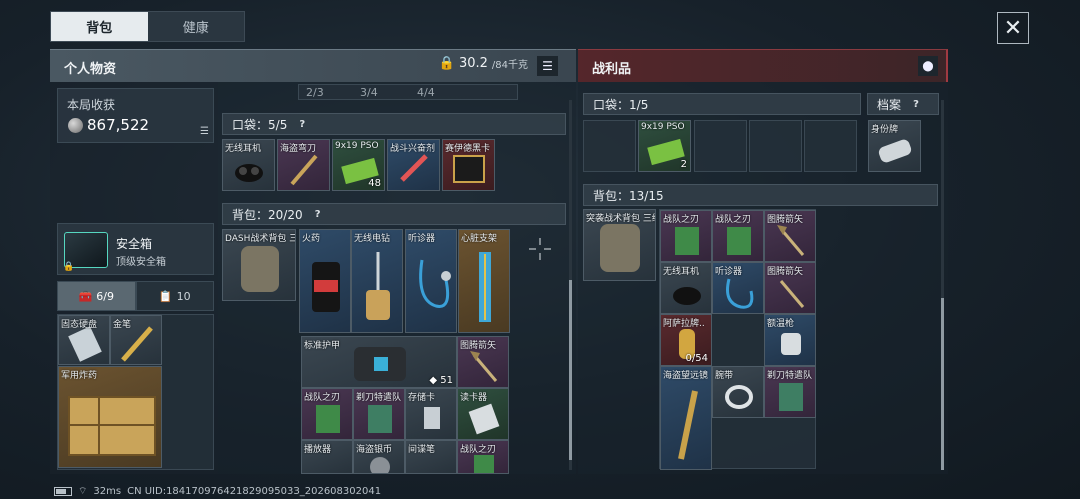 This screenshot has height=499, width=1080. What do you see at coordinates (135, 249) in the screenshot?
I see `safe-box-slot: 🔒 安全箱 顶级安全箱` at bounding box center [135, 249].